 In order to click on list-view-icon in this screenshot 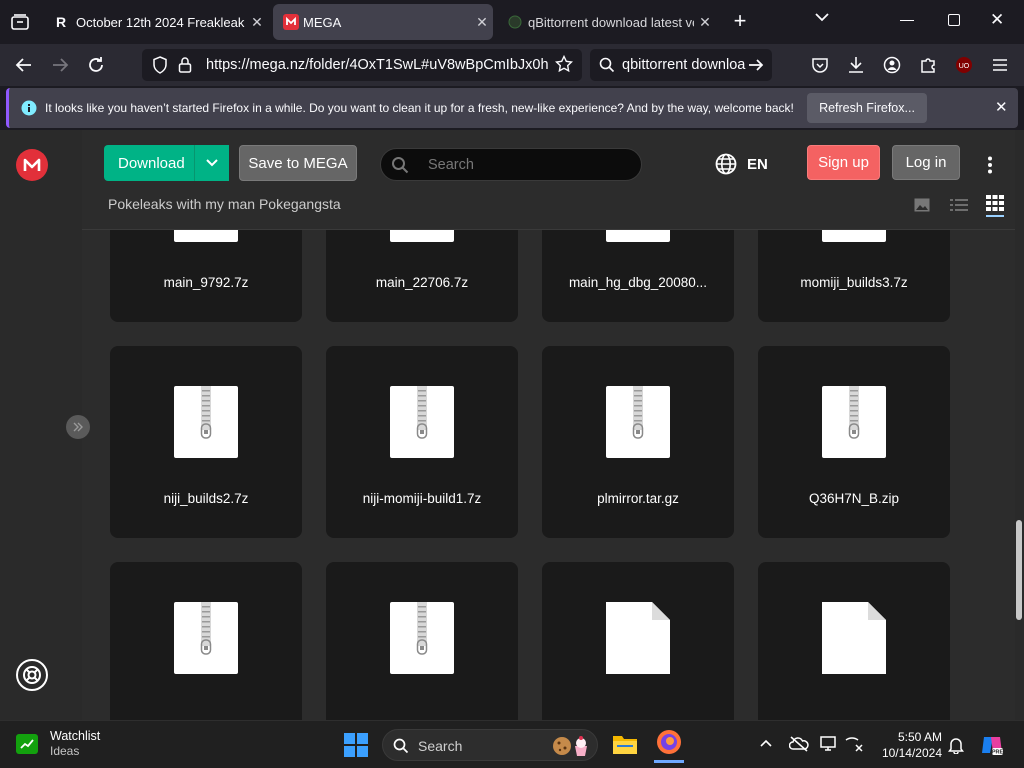, I will do `click(959, 205)`.